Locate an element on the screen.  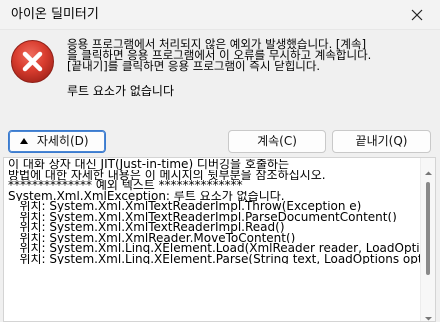
chevron-up-icon is located at coordinates (24, 141).